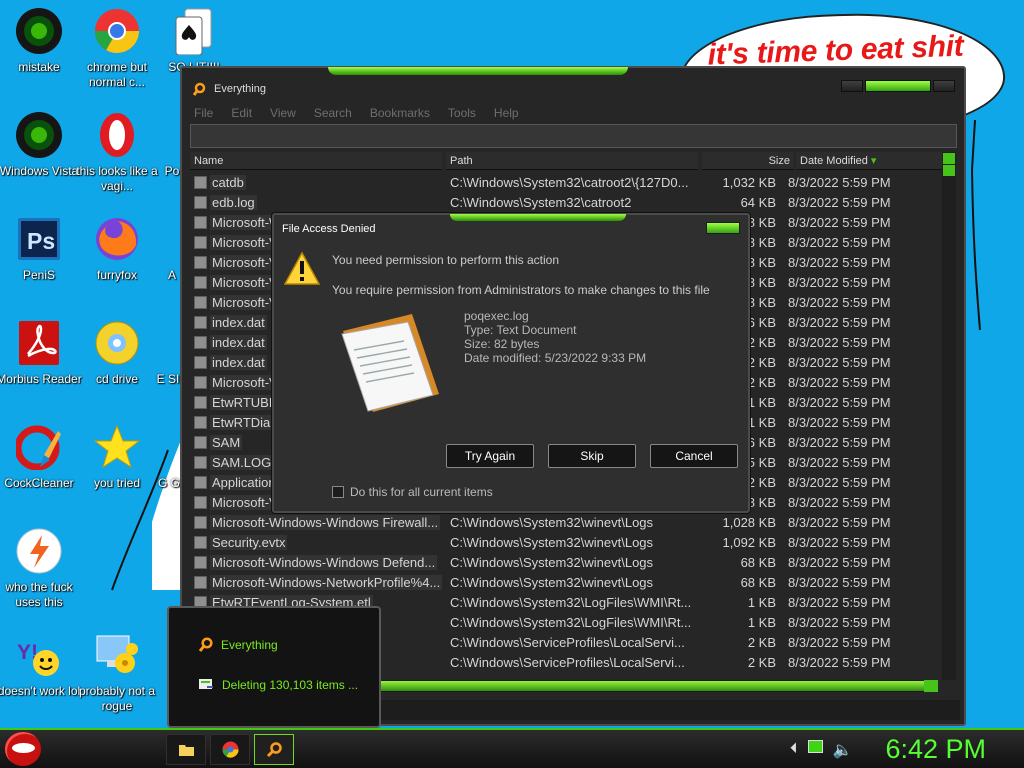  I want to click on scroll-up-button, so click(949, 158).